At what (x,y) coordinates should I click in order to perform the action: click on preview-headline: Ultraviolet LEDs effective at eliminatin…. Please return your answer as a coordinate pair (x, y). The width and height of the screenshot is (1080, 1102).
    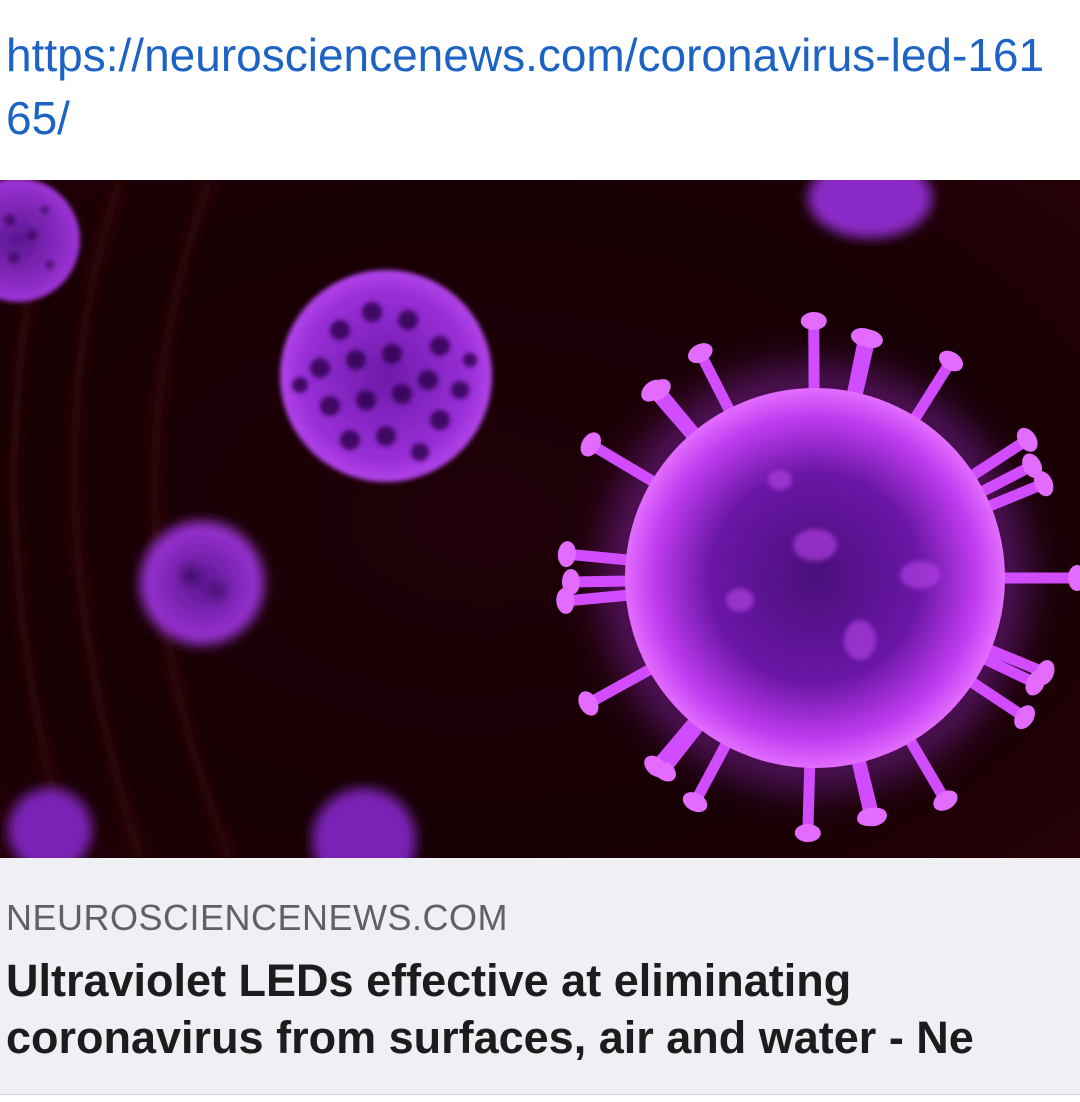
    Looking at the image, I should click on (543, 1009).